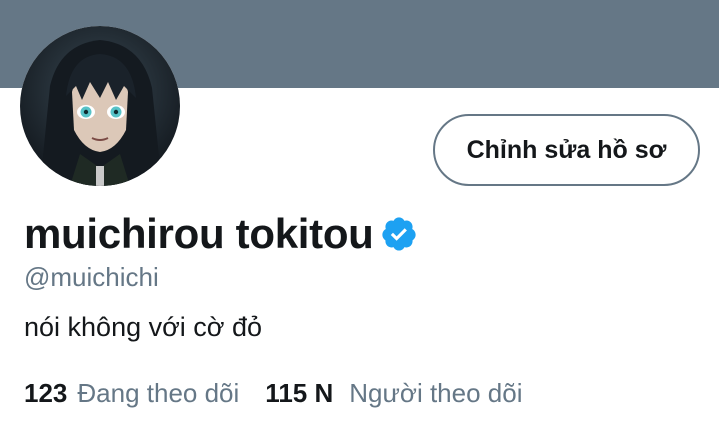 The width and height of the screenshot is (719, 426). I want to click on display-name: muichirou tokitou, so click(199, 233).